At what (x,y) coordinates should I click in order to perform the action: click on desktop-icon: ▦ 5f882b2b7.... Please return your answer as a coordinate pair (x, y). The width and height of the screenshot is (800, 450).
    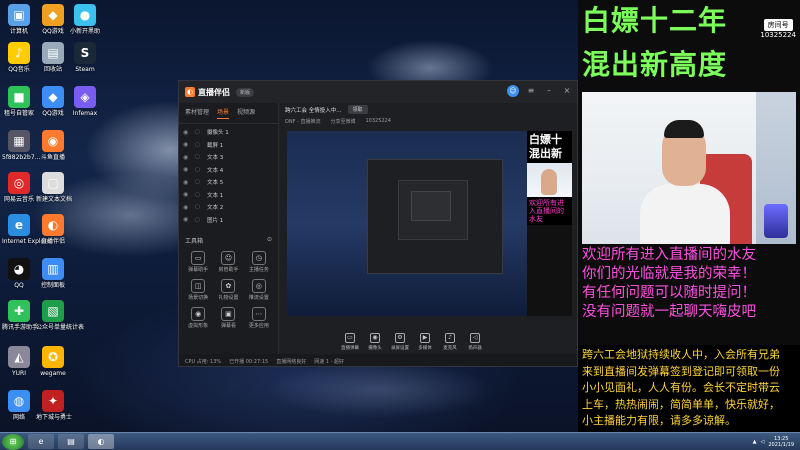
    Looking at the image, I should click on (21, 145).